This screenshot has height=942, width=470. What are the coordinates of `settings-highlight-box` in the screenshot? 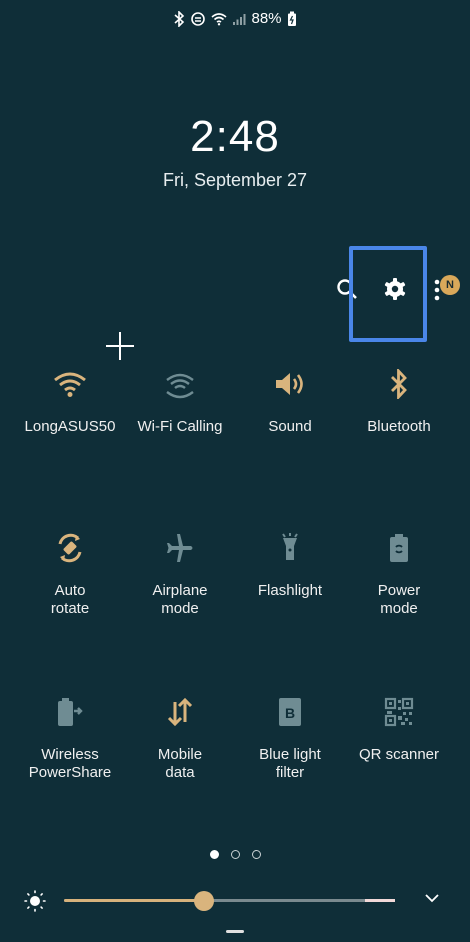 It's located at (388, 294).